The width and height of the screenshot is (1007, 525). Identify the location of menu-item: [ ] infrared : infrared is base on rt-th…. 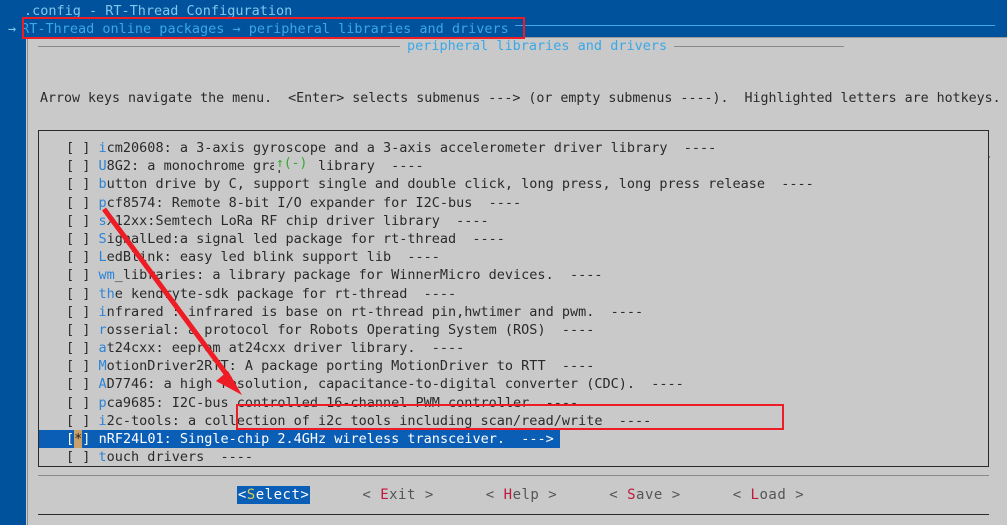
(513, 312).